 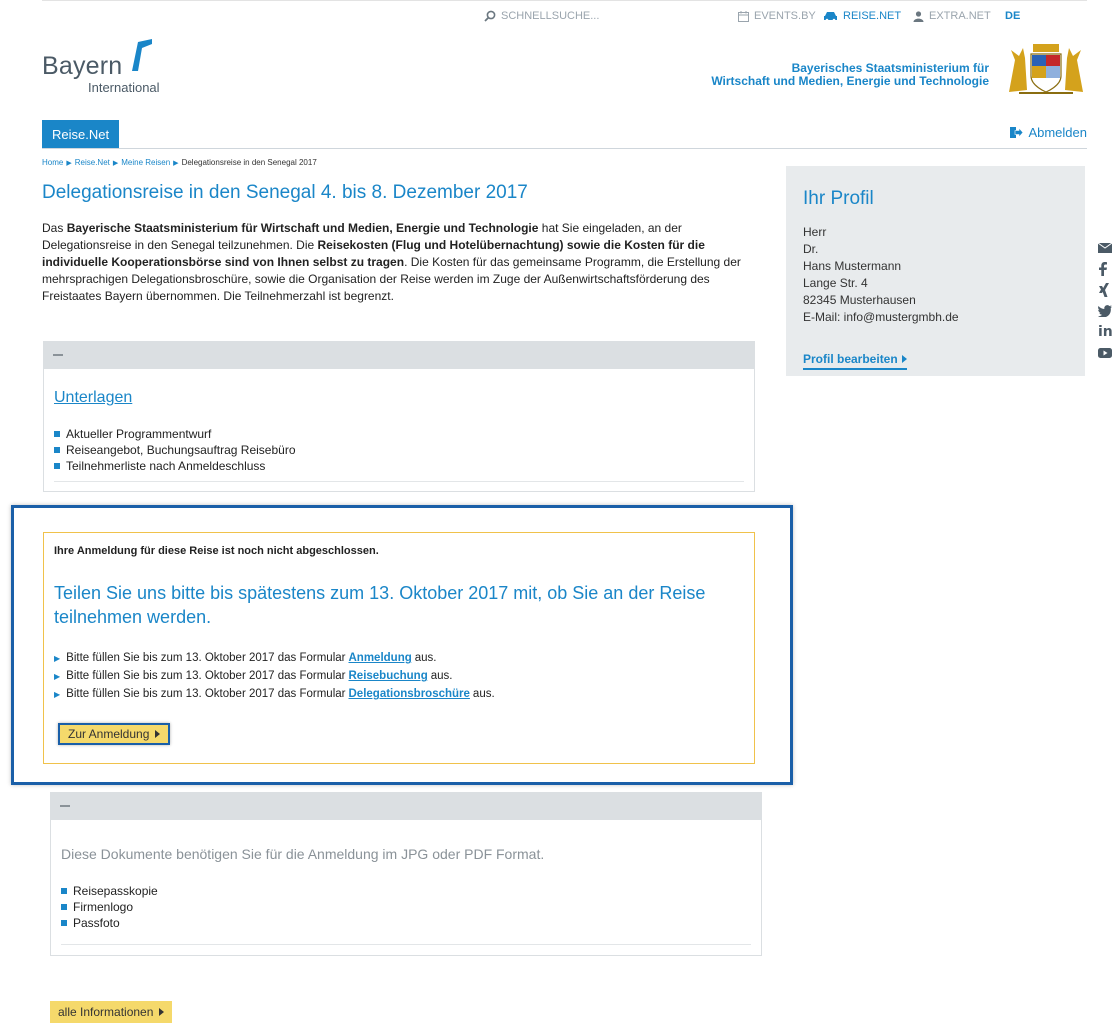 What do you see at coordinates (743, 16) in the screenshot?
I see `calendar-icon` at bounding box center [743, 16].